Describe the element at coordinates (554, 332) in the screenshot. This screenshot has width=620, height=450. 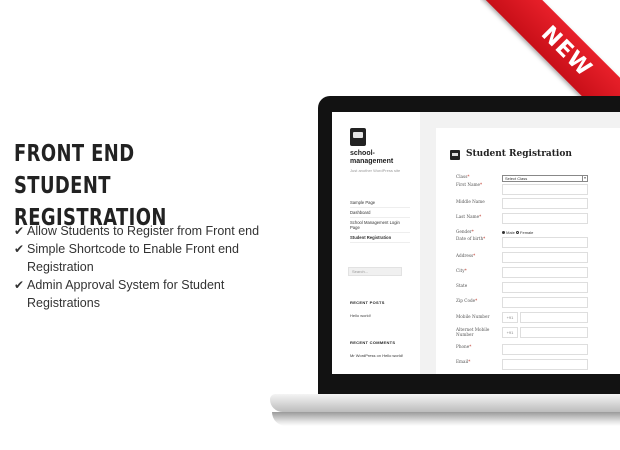
I see `alt-mobile-input` at that location.